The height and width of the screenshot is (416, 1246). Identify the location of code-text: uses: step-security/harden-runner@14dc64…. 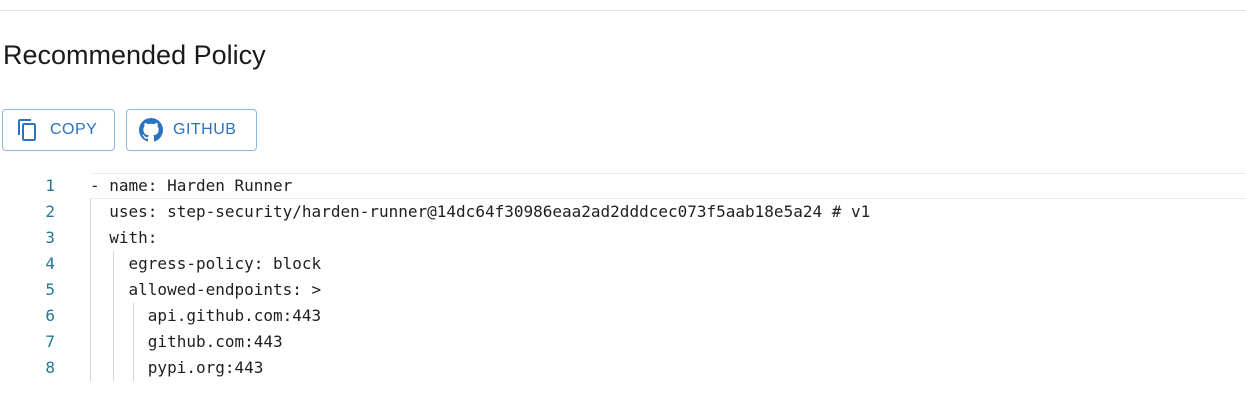
(480, 211).